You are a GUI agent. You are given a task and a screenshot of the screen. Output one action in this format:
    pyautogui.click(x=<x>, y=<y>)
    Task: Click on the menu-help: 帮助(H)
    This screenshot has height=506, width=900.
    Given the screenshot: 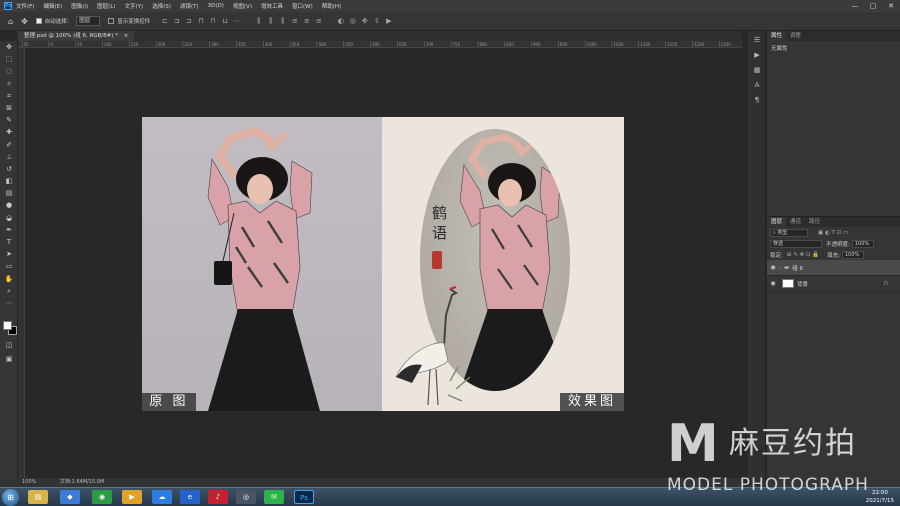 What is the action you would take?
    pyautogui.click(x=331, y=6)
    